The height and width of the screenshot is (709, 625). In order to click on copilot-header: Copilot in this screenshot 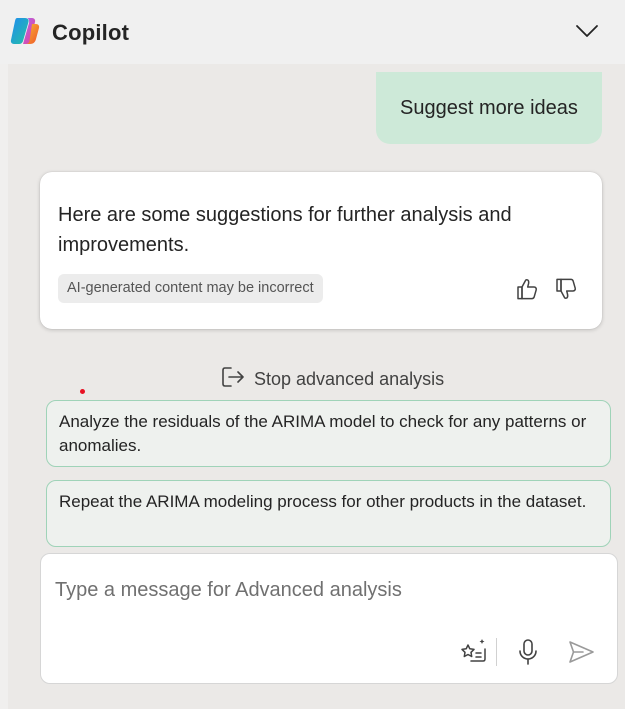, I will do `click(312, 32)`.